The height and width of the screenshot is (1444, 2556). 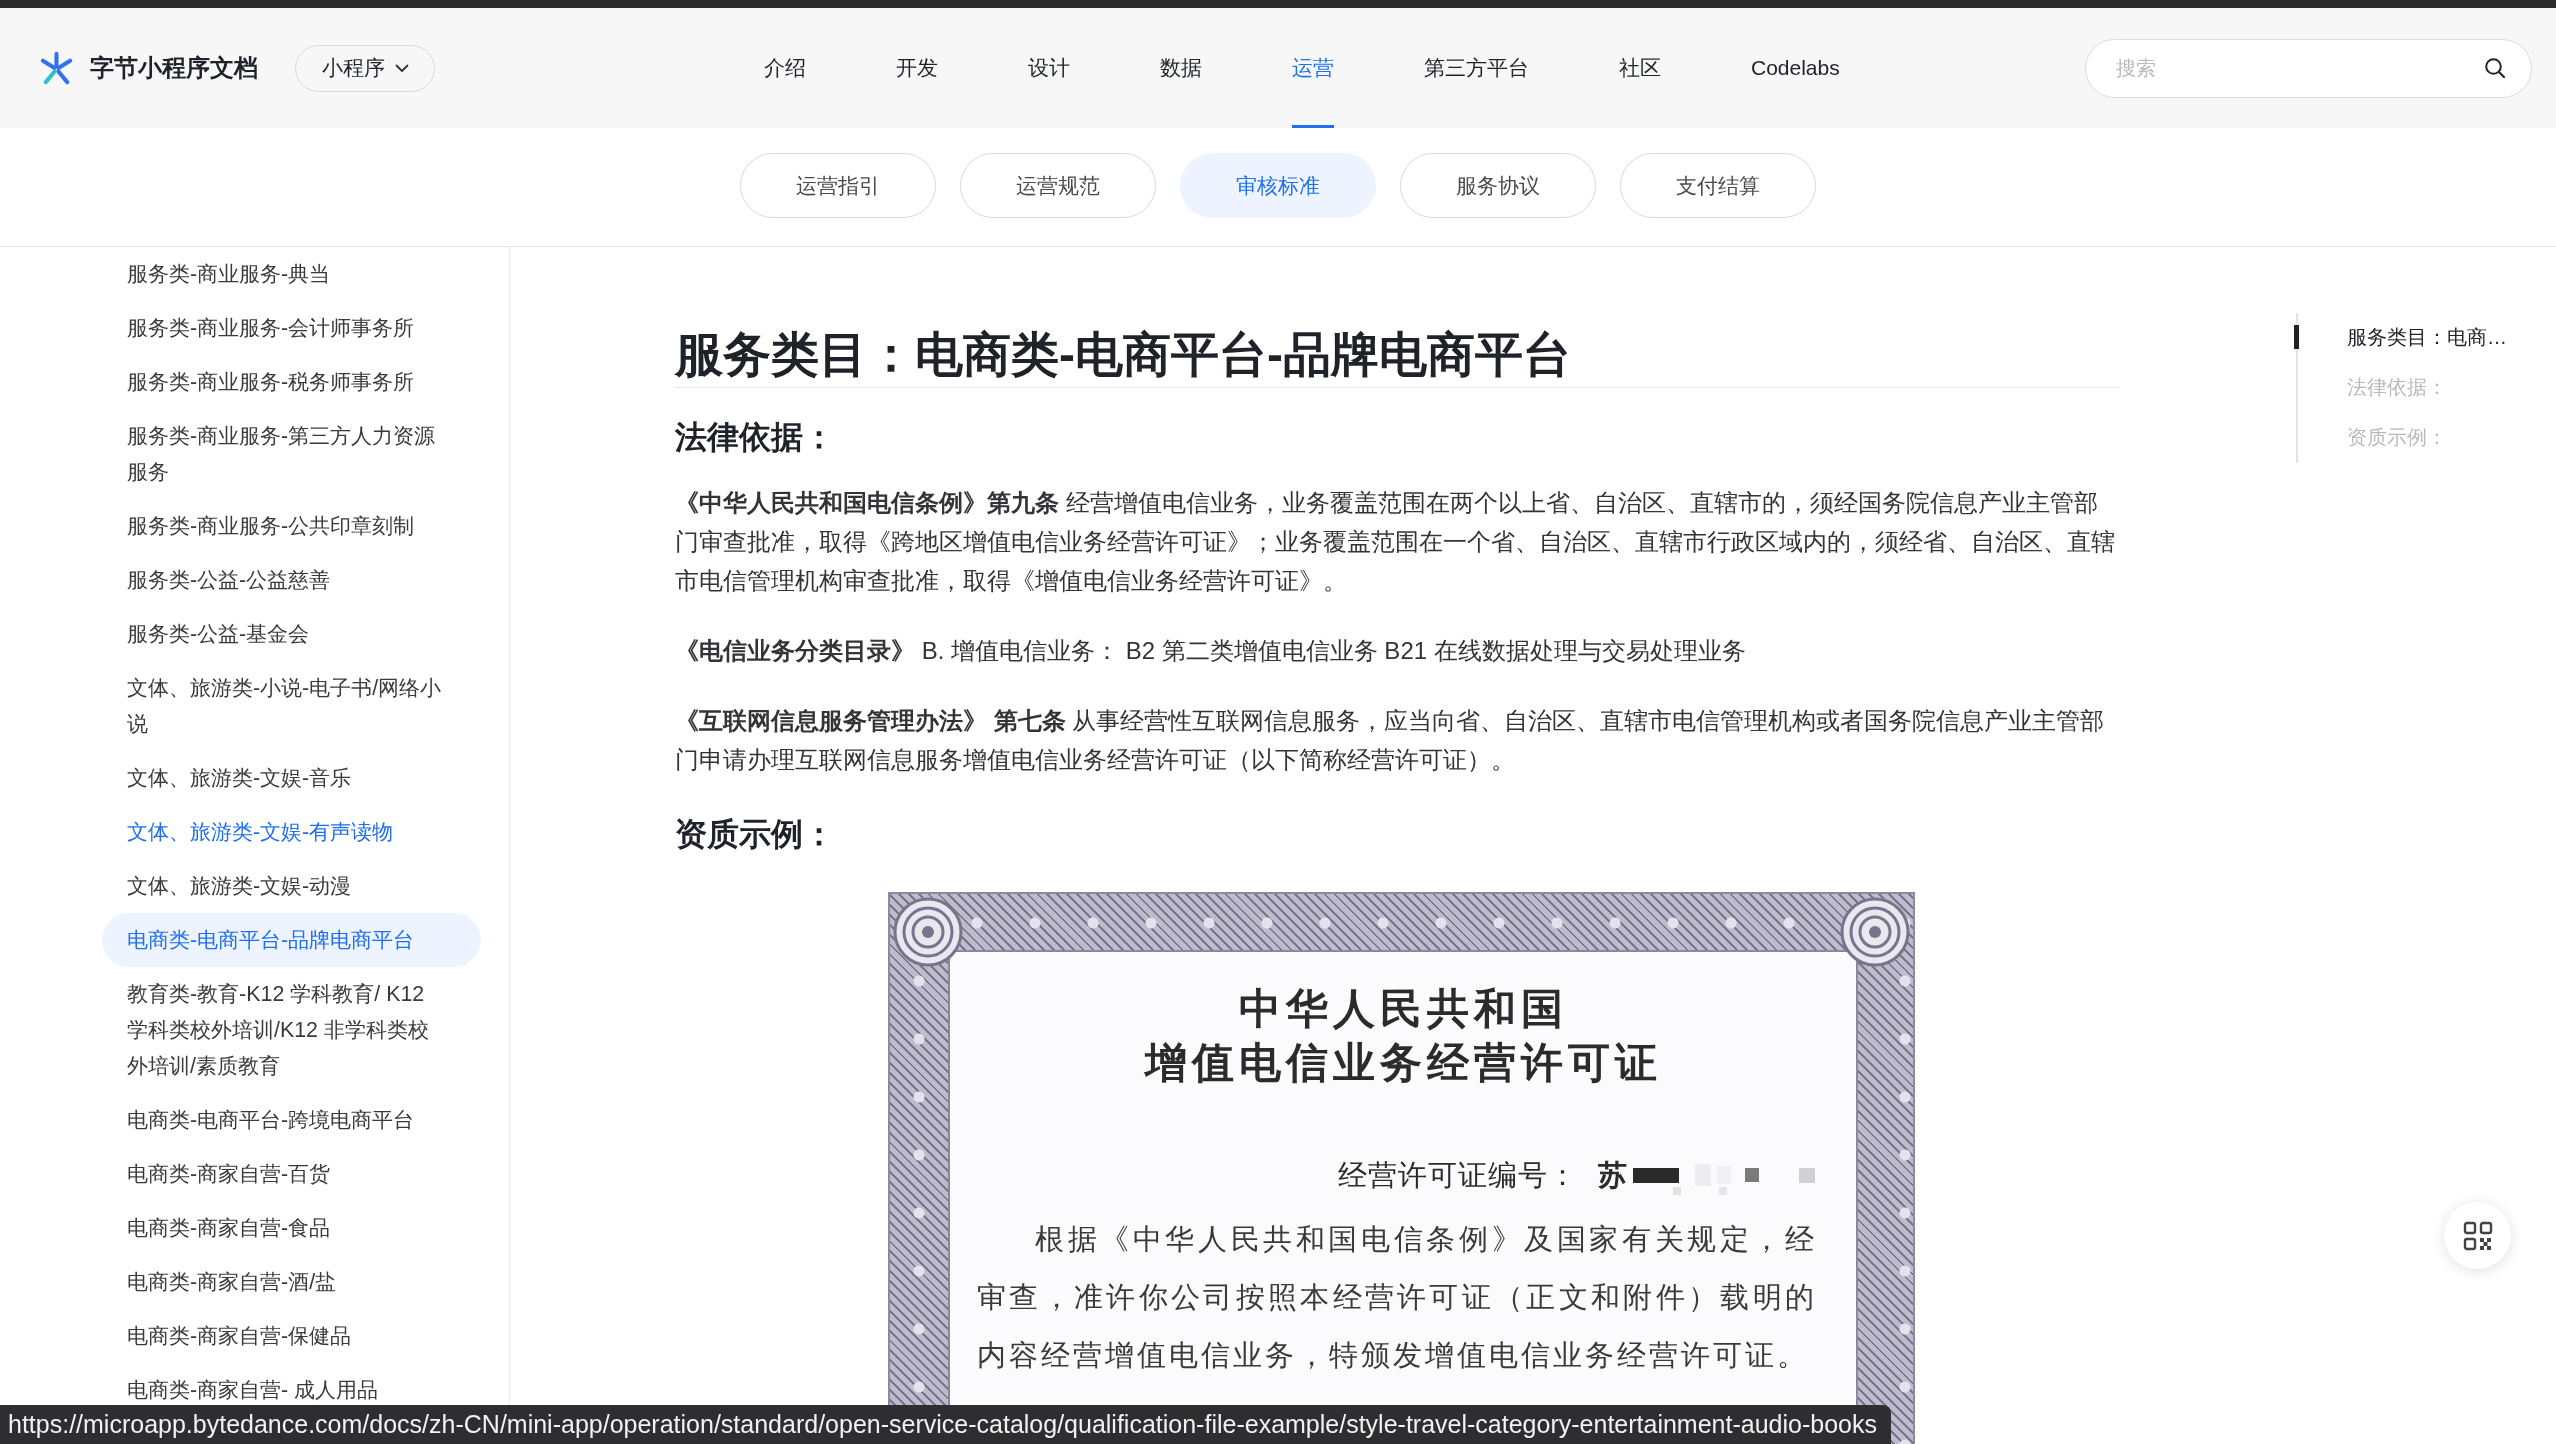 What do you see at coordinates (365, 68) in the screenshot?
I see `product-dropdown: 小程序` at bounding box center [365, 68].